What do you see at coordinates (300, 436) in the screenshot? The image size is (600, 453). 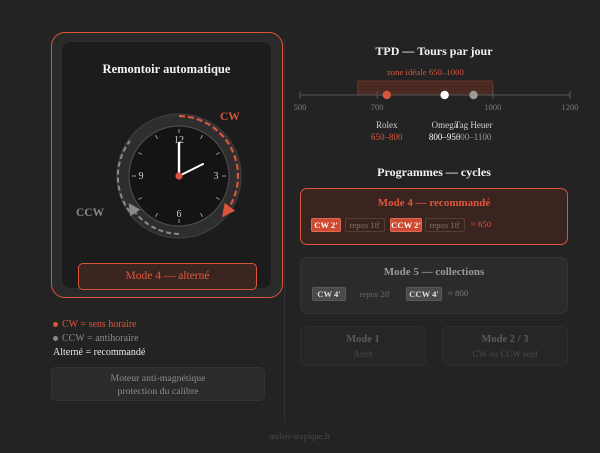 I see `footer-site: atelier-atypique.fr` at bounding box center [300, 436].